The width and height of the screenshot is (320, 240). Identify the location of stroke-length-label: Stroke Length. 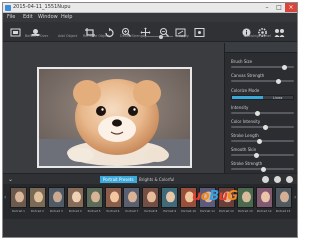
(245, 135).